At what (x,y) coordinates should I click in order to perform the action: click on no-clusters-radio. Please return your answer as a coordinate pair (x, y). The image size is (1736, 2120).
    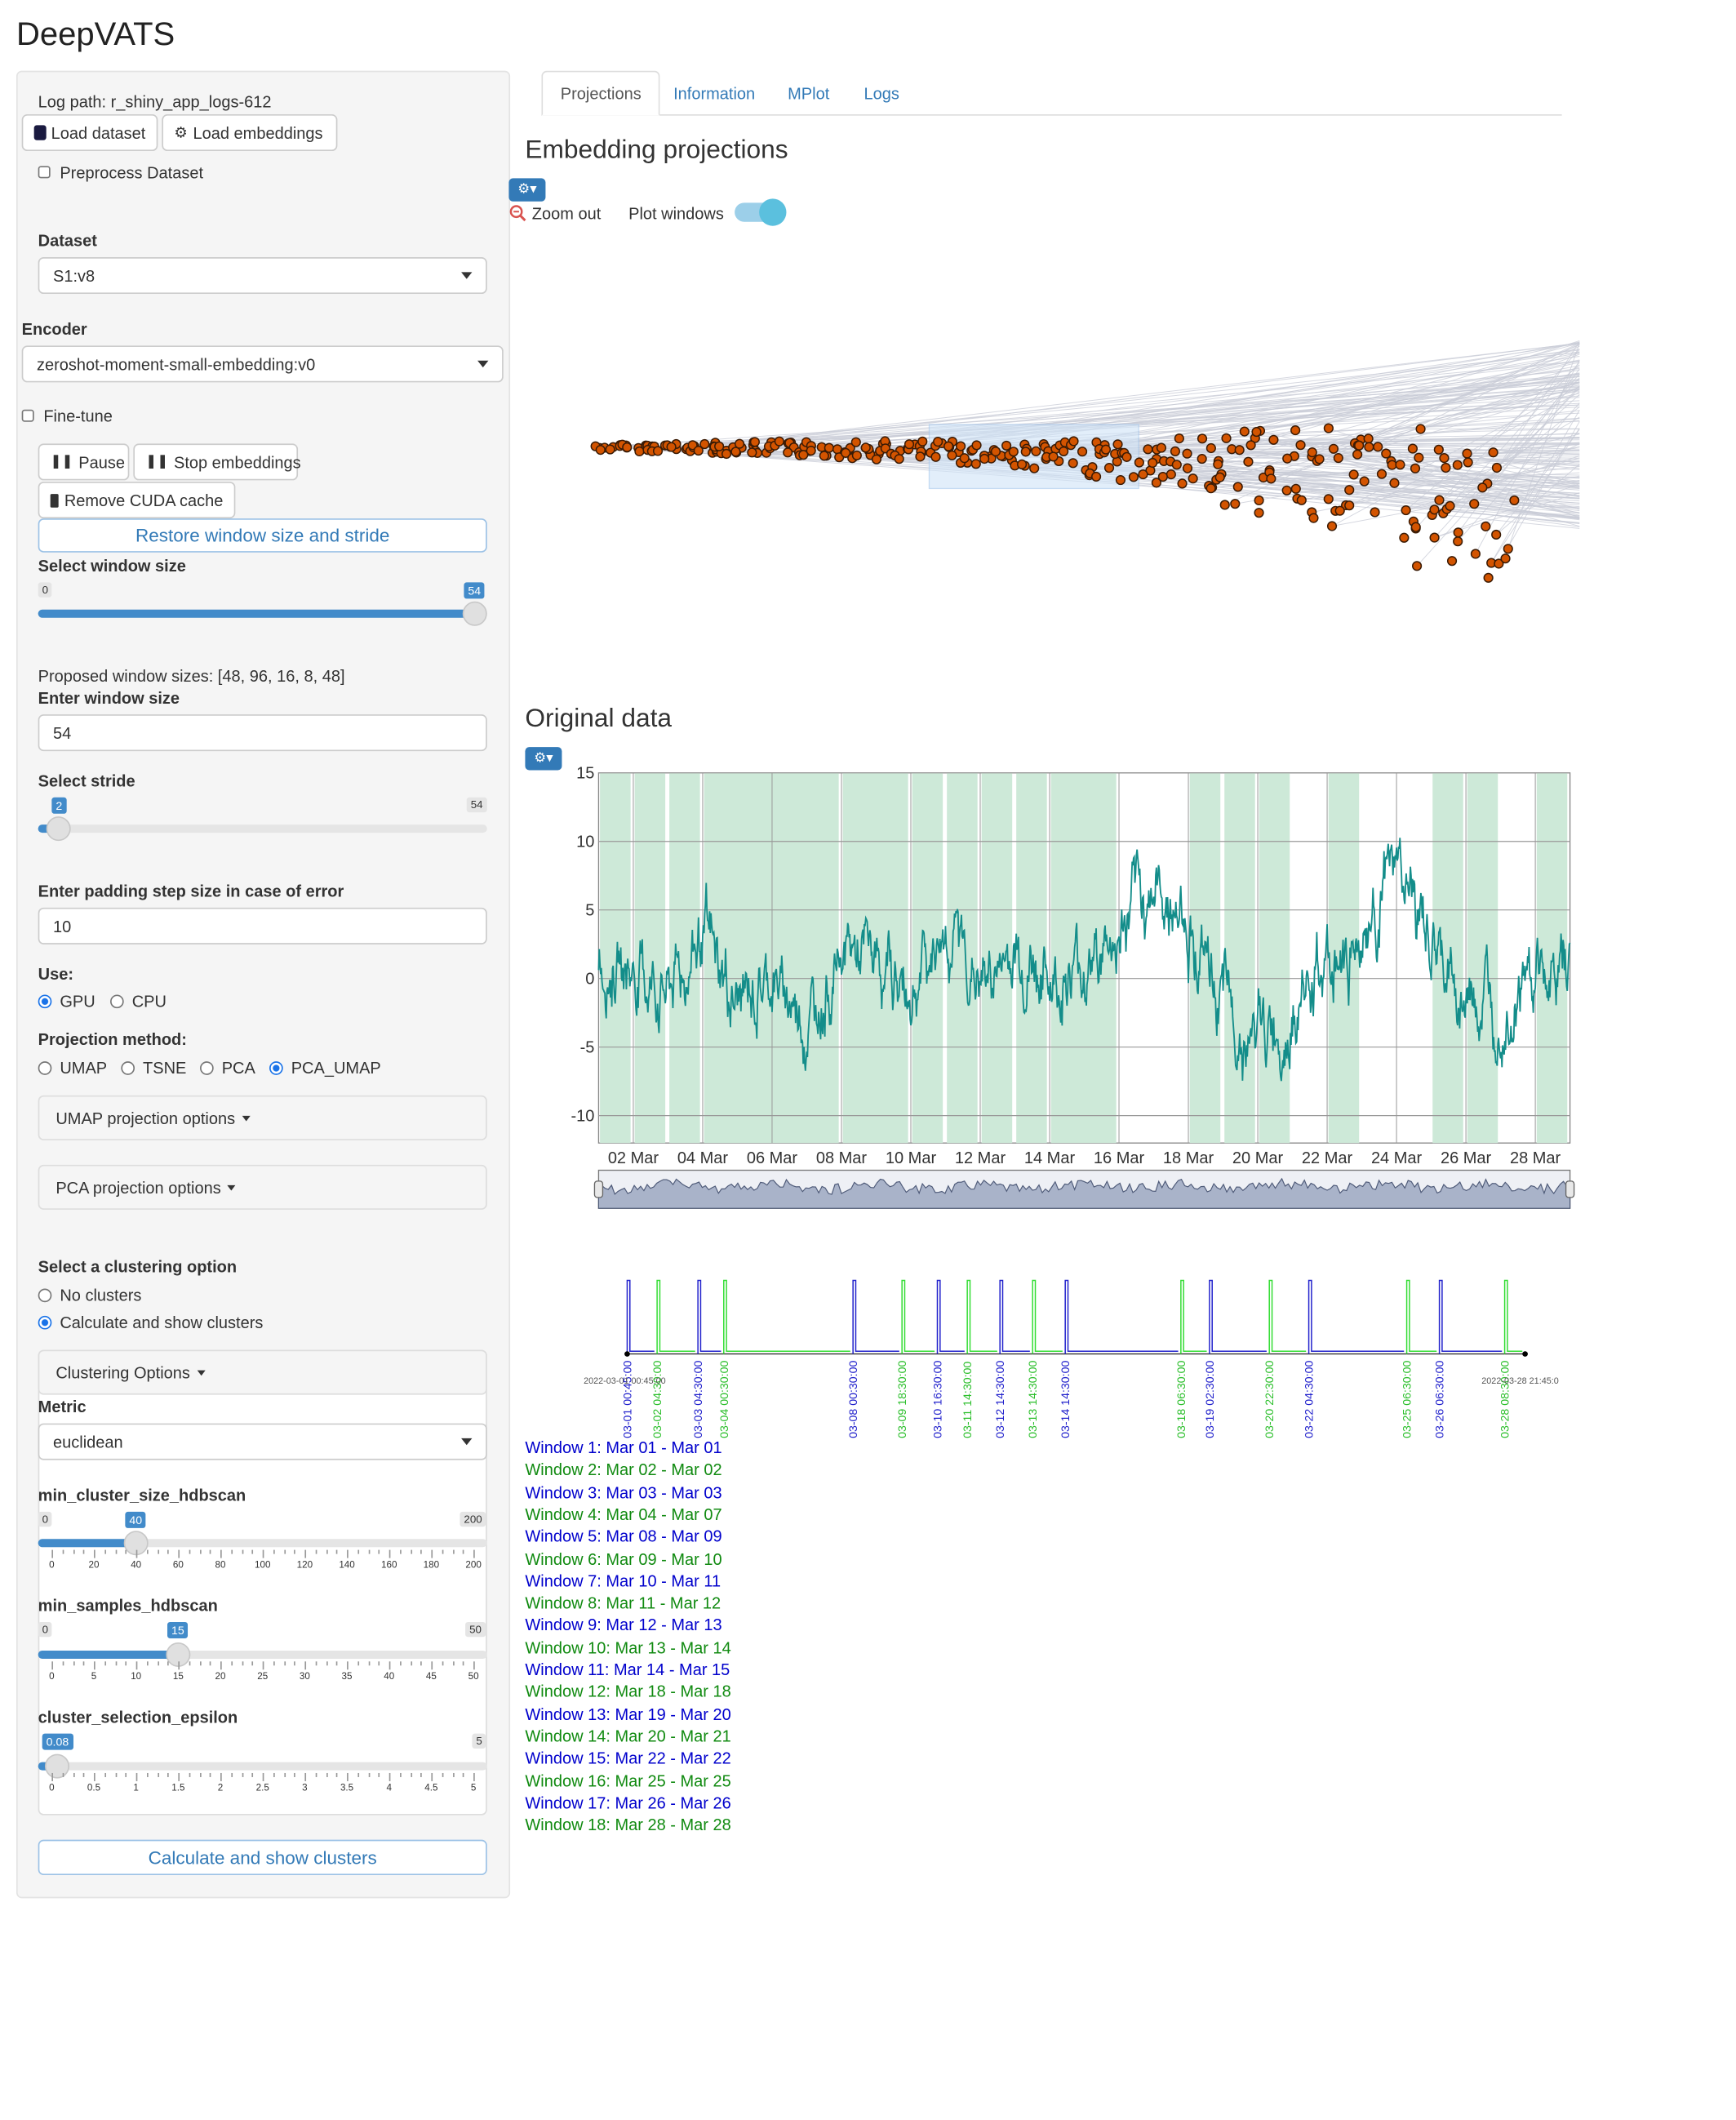
    Looking at the image, I should click on (45, 1296).